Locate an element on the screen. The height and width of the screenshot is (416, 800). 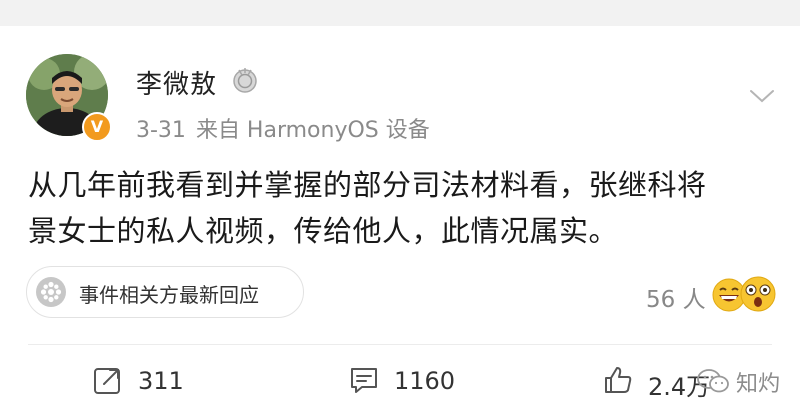
chevron-down-icon is located at coordinates (762, 96).